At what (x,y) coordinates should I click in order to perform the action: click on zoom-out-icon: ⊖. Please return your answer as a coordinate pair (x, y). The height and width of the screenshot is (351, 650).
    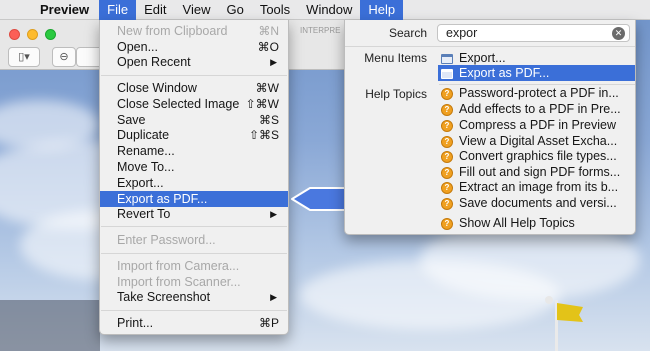
    Looking at the image, I should click on (64, 57).